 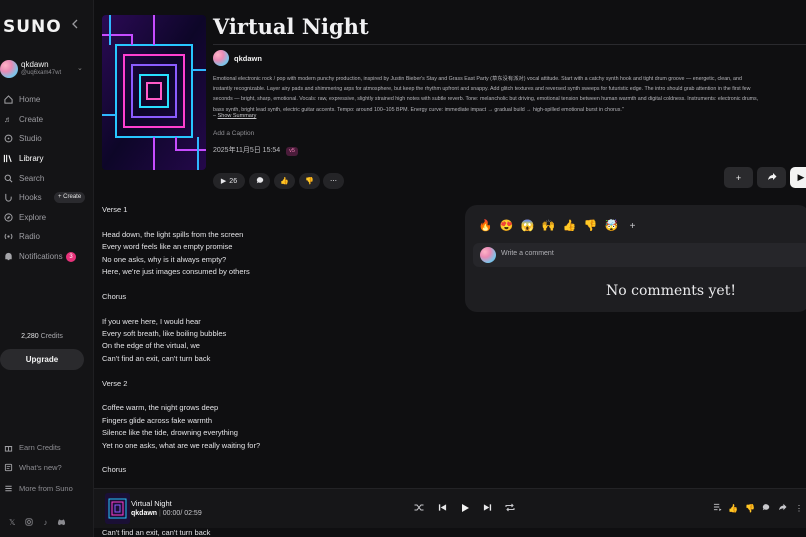 What do you see at coordinates (193, 513) in the screenshot?
I see `player-duration: 02:59` at bounding box center [193, 513].